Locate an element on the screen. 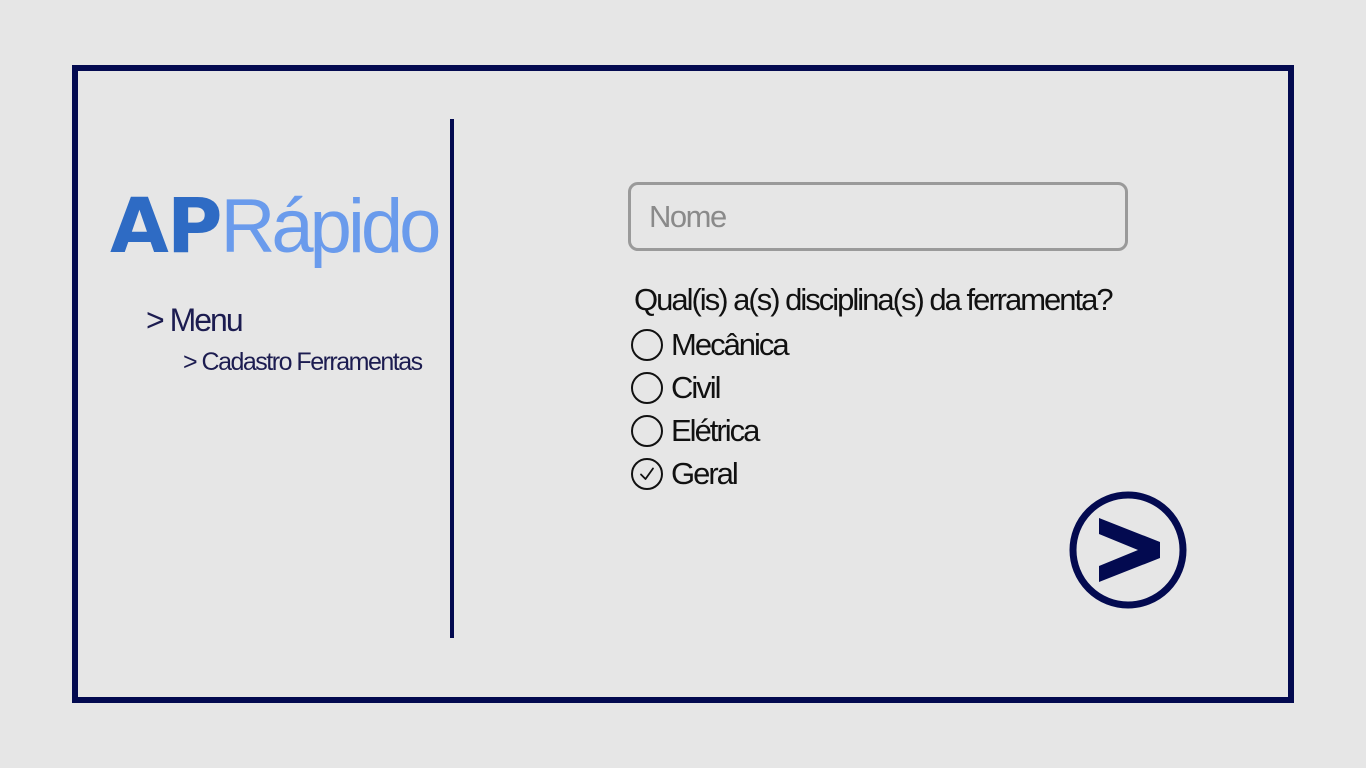  check-icon is located at coordinates (647, 473).